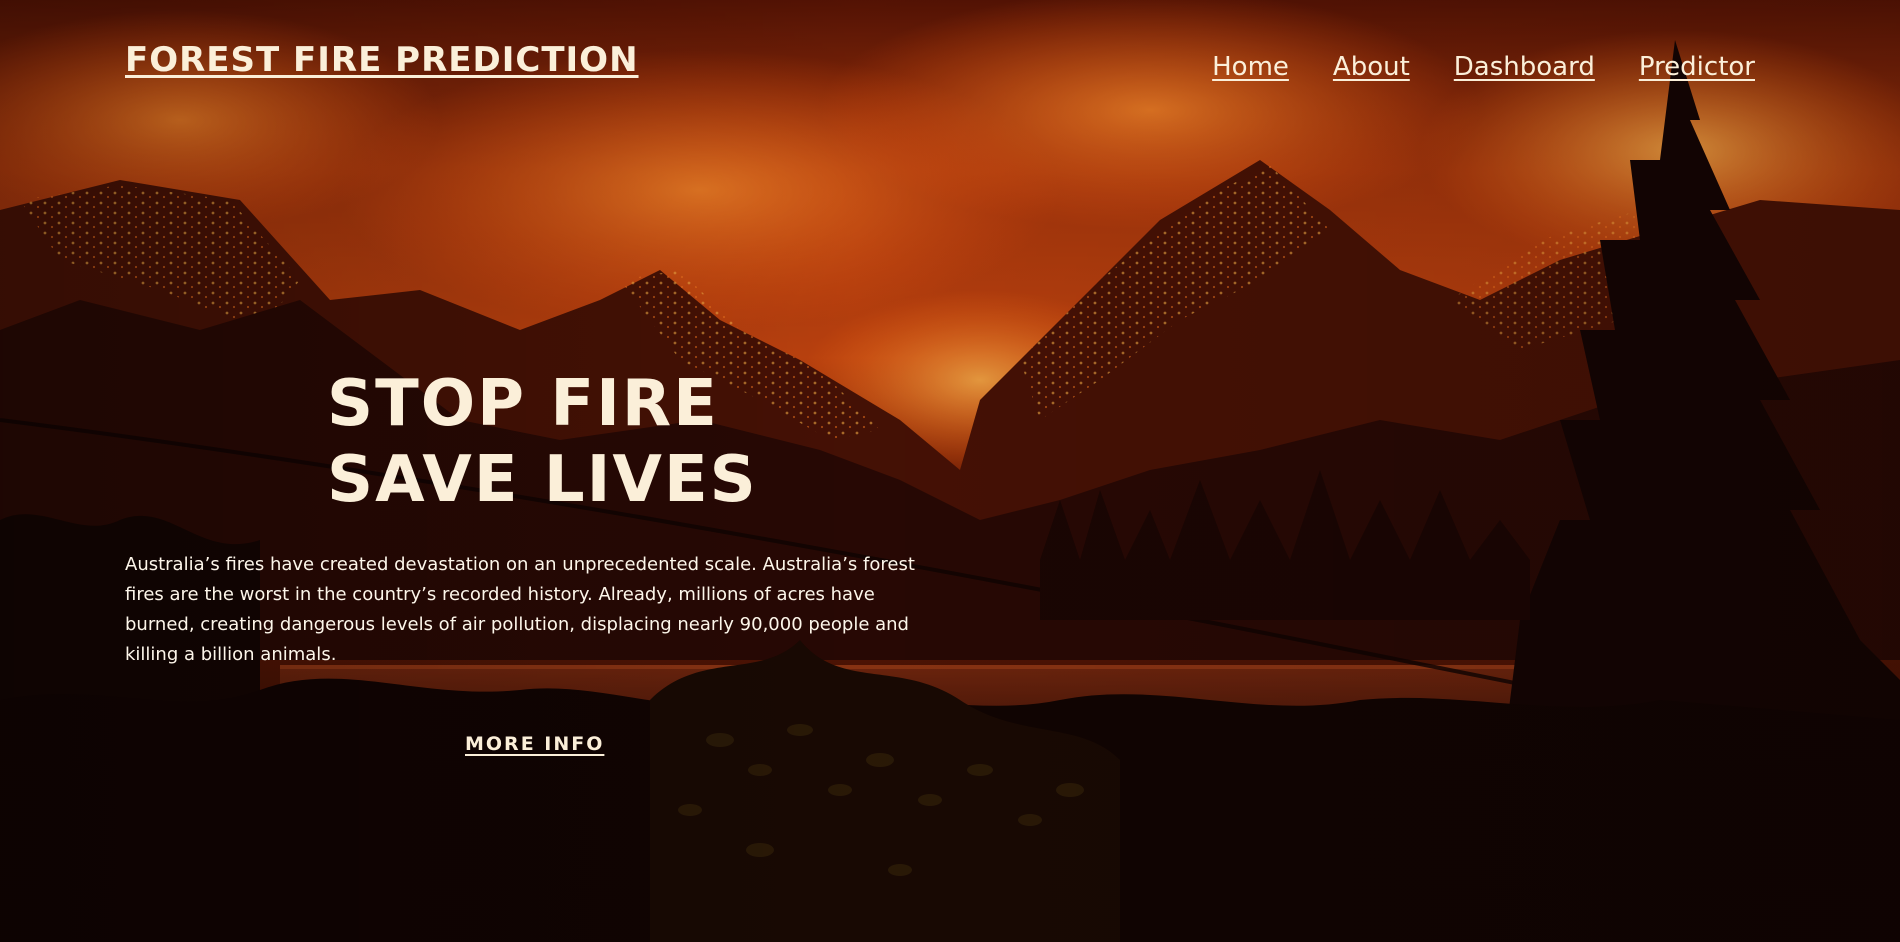 The height and width of the screenshot is (942, 1900). What do you see at coordinates (534, 744) in the screenshot?
I see `more-info-button: MORE INFO` at bounding box center [534, 744].